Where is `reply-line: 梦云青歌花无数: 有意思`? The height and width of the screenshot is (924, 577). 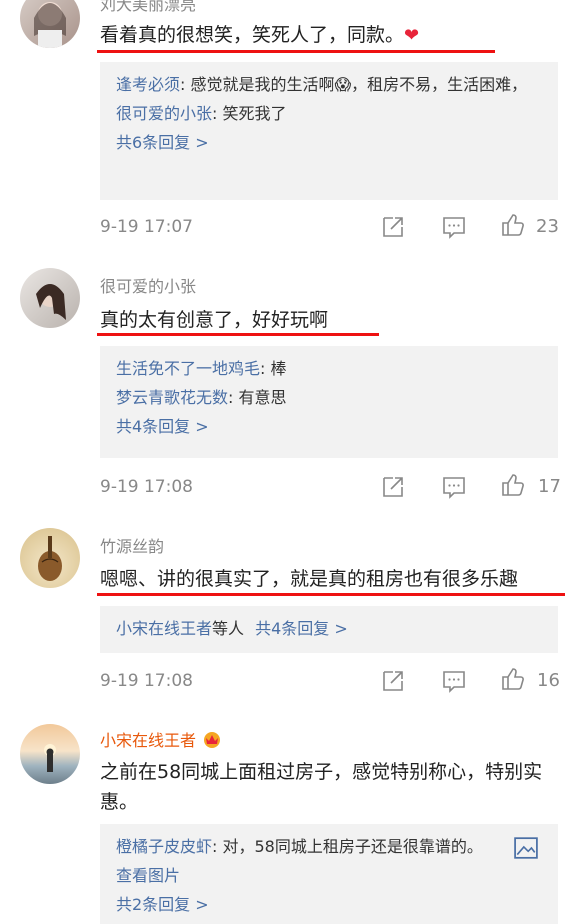
reply-line: 梦云青歌花无数: 有意思 is located at coordinates (329, 397).